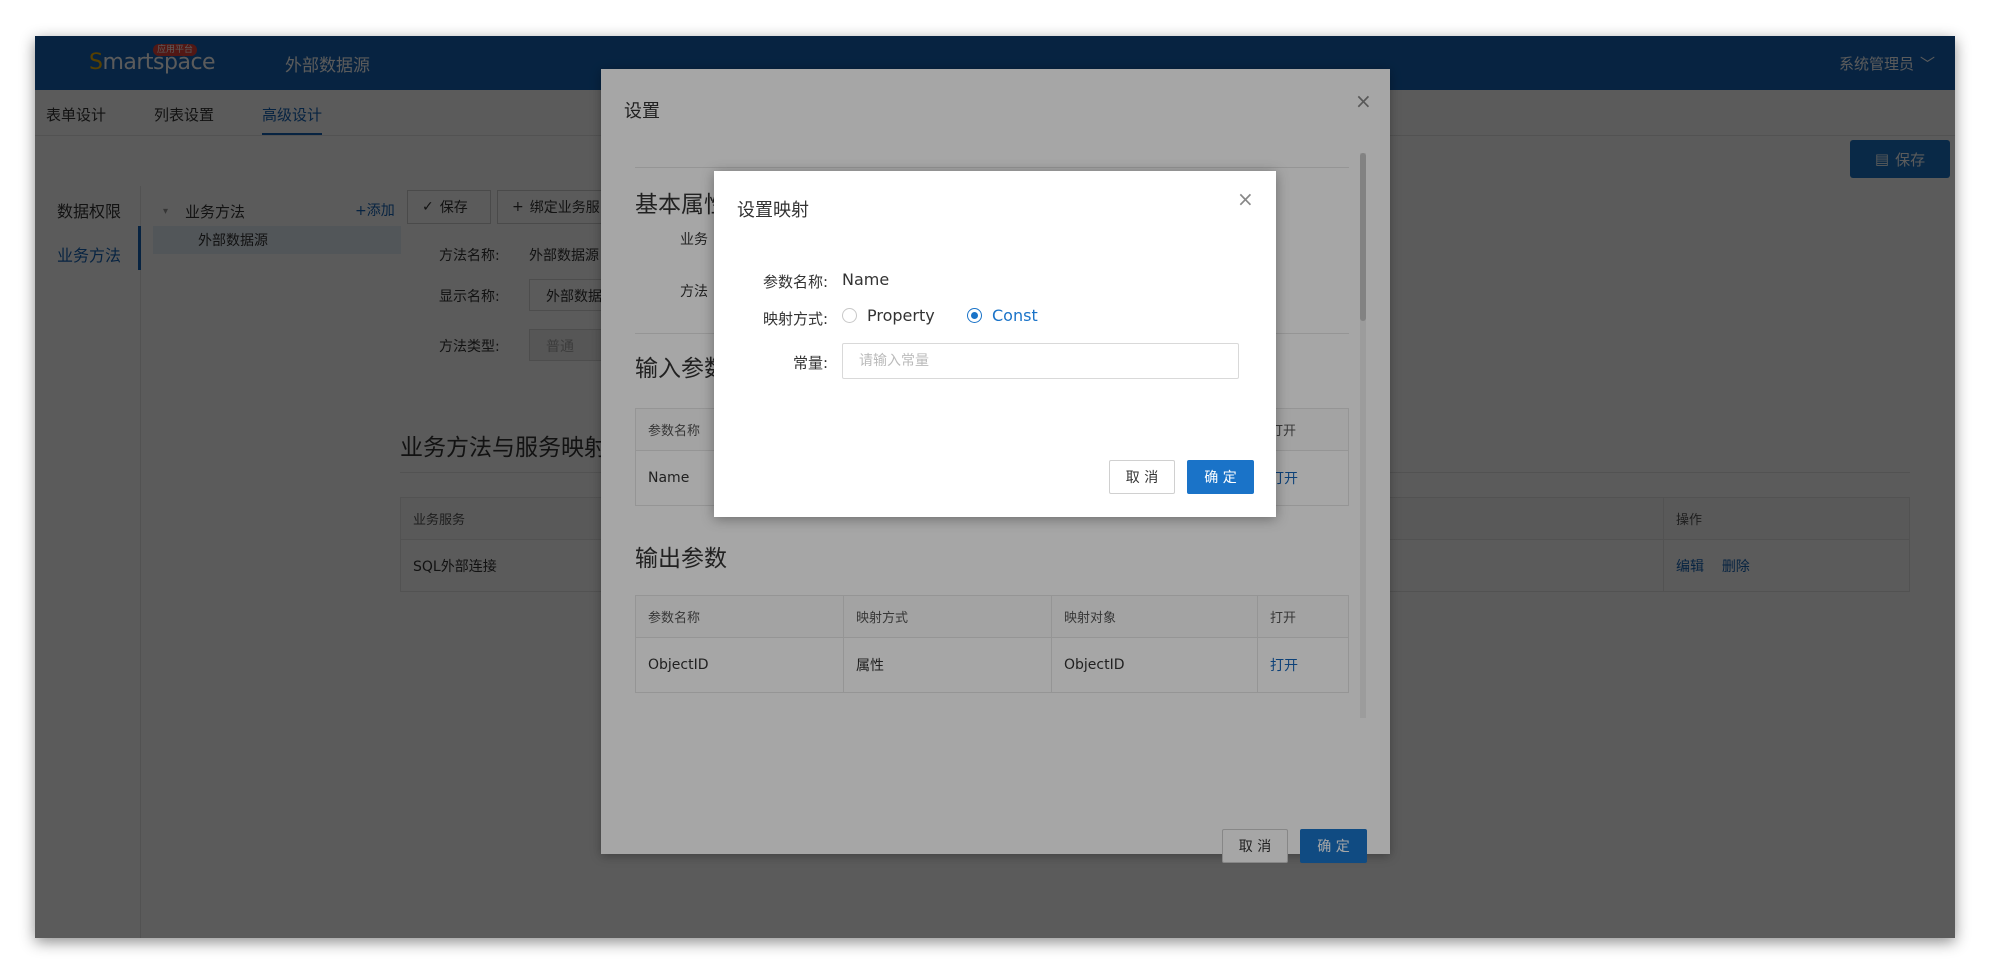  What do you see at coordinates (1220, 477) in the screenshot?
I see `mapping-ok-button: 确 定` at bounding box center [1220, 477].